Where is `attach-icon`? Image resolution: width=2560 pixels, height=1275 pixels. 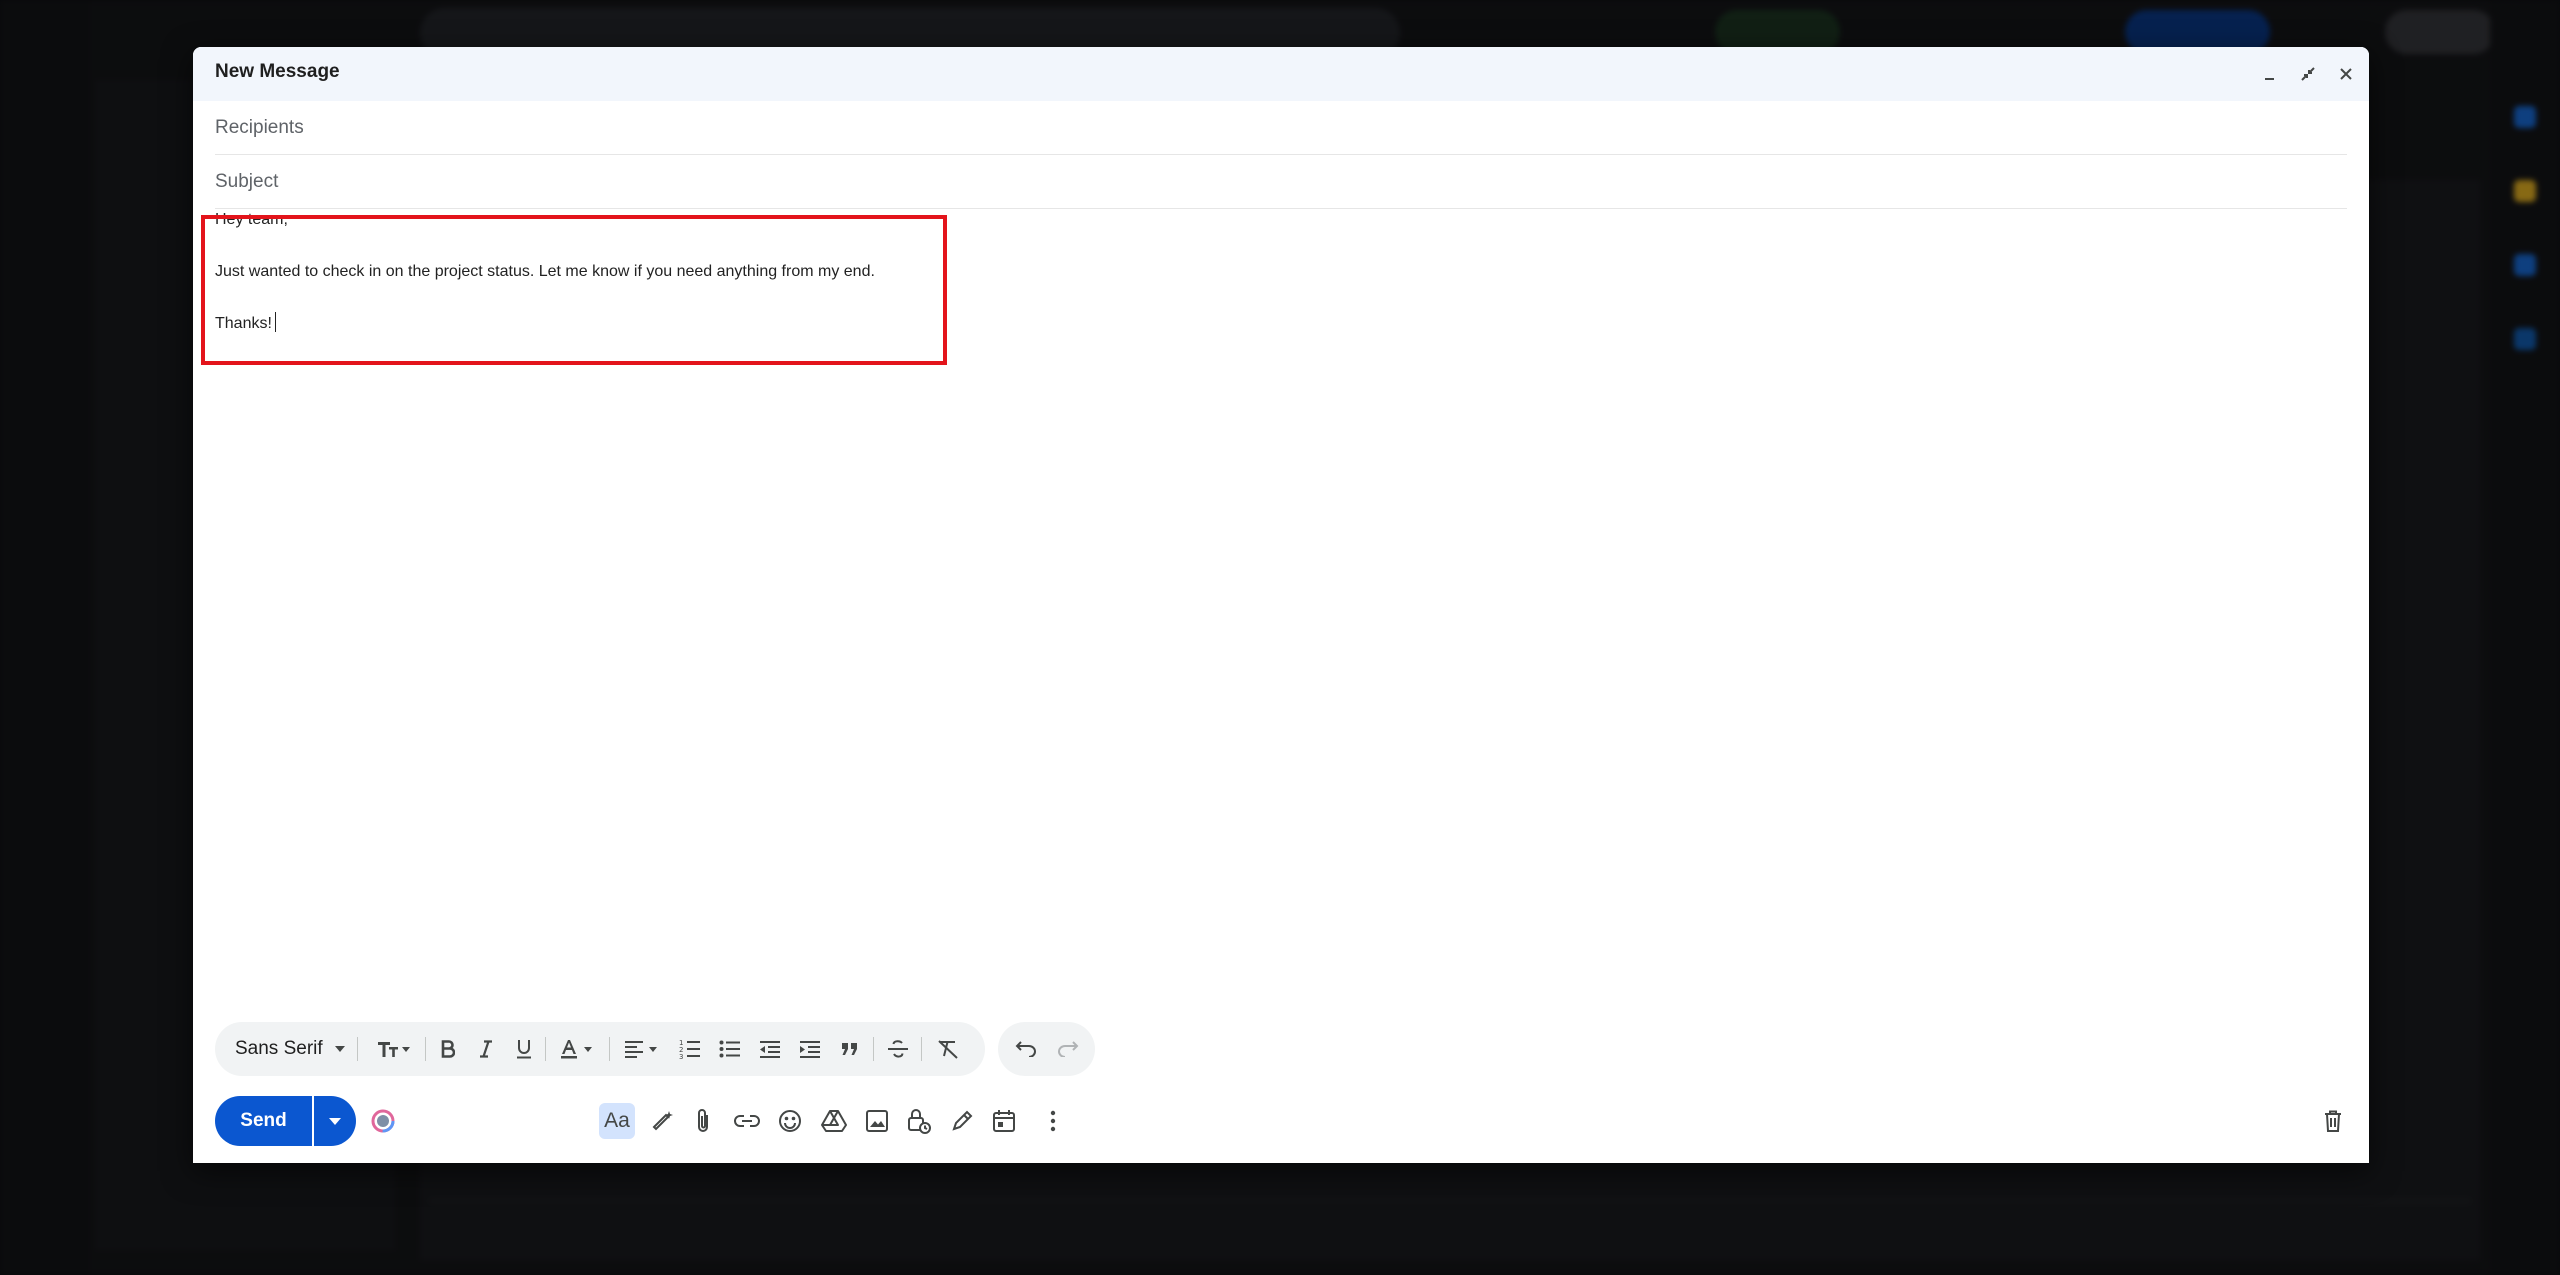
attach-icon is located at coordinates (703, 1121).